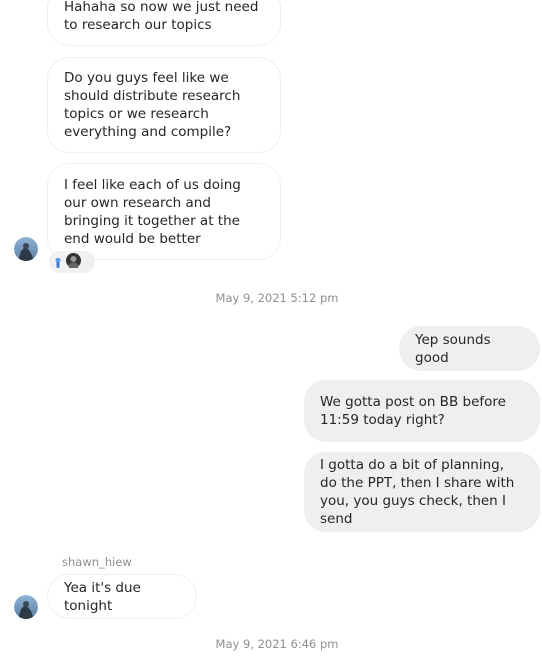 The image size is (542, 671). What do you see at coordinates (58, 262) in the screenshot?
I see `thumbs-up-icon` at bounding box center [58, 262].